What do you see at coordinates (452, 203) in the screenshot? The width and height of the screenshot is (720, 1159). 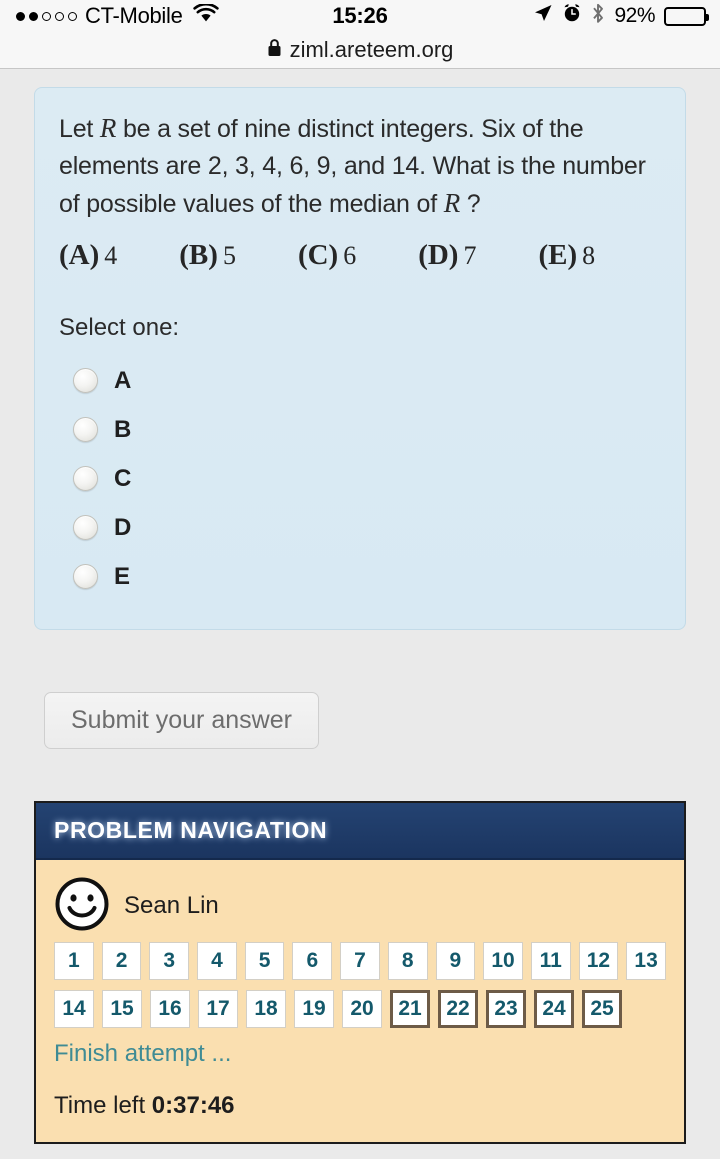 I see `math-variable-r-2: R` at bounding box center [452, 203].